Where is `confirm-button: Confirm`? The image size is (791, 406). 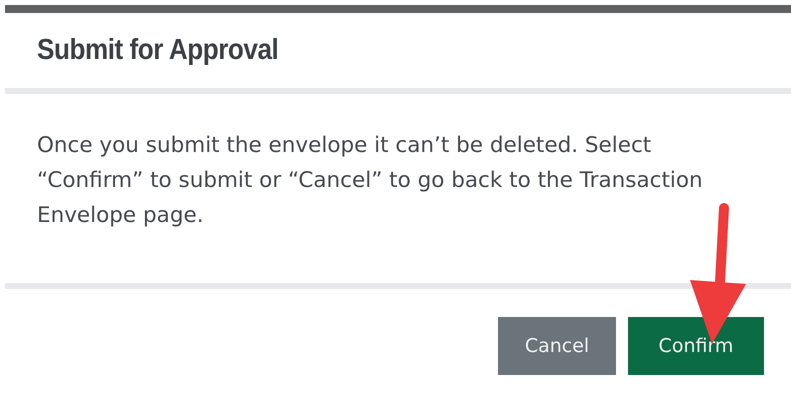
confirm-button: Confirm is located at coordinates (696, 346).